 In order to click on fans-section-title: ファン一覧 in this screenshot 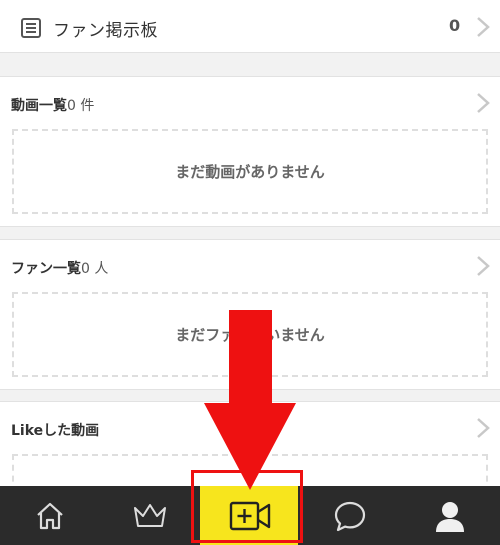, I will do `click(46, 269)`.